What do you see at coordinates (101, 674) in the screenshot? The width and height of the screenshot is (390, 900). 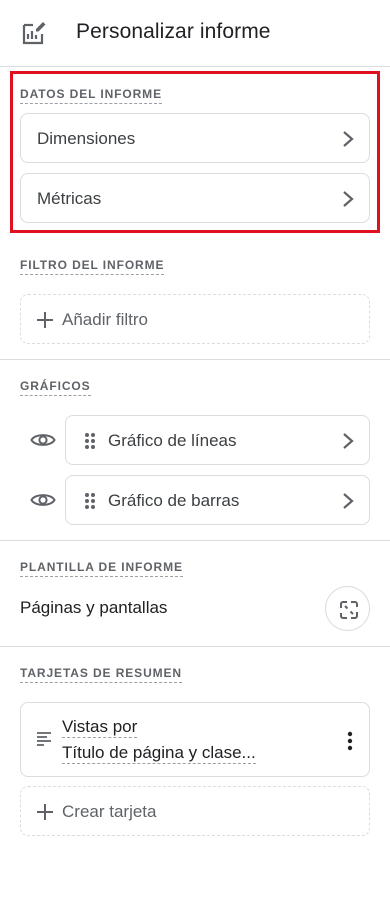 I see `summary-cards-label: TARJETAS DE RESUMEN` at bounding box center [101, 674].